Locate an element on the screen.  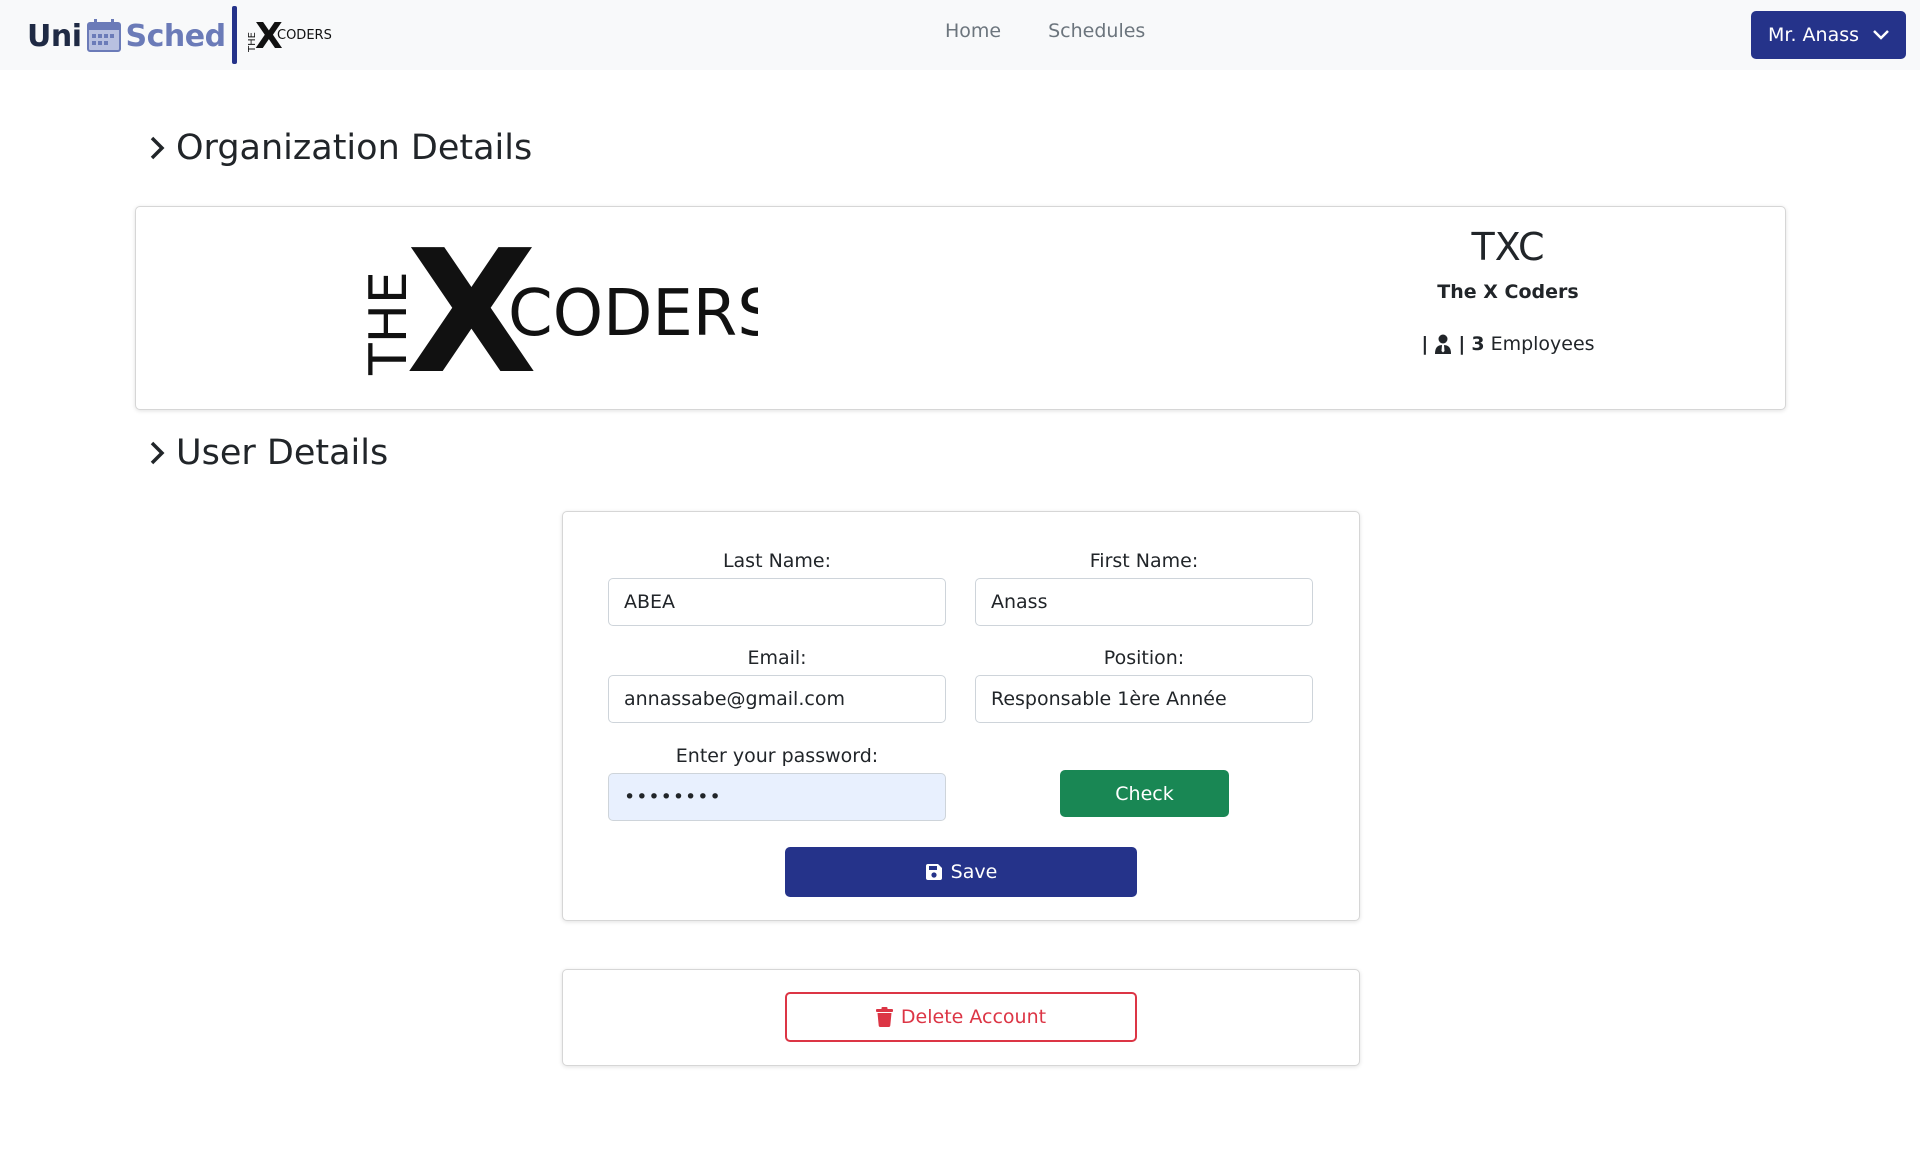
floppy-disk-icon is located at coordinates (933, 872).